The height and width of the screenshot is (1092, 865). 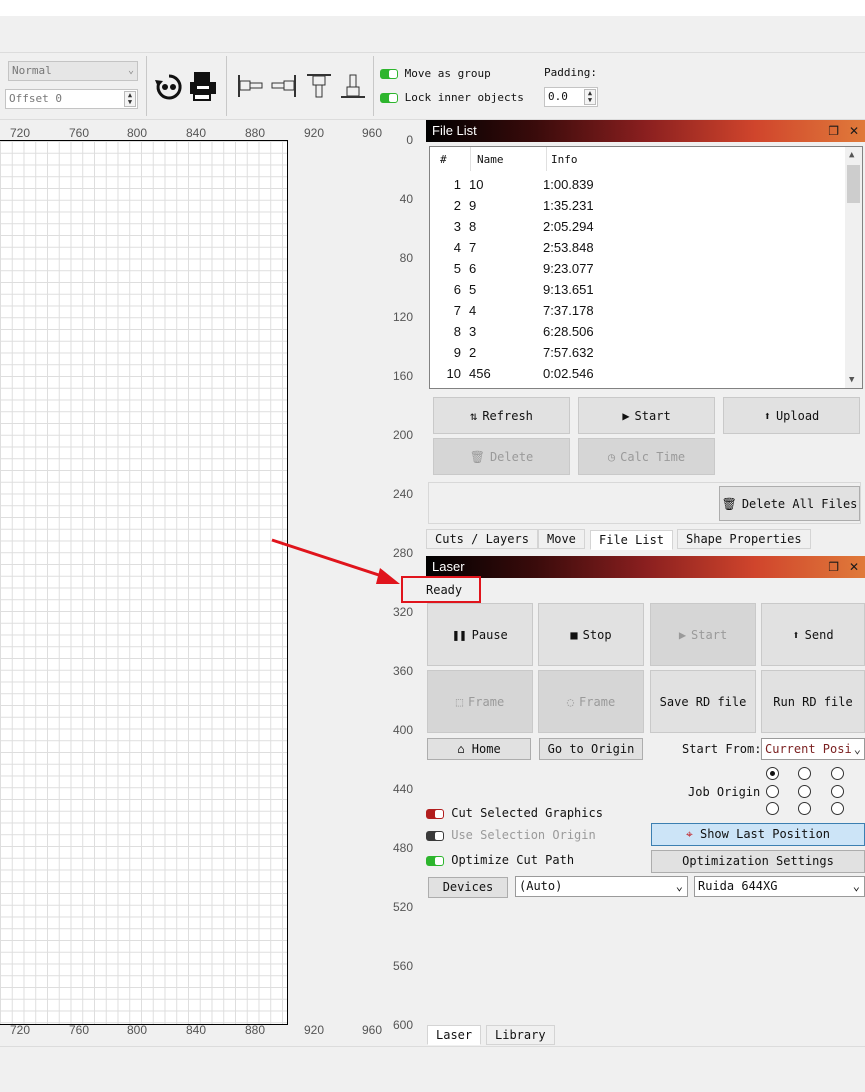 I want to click on offset-field: Offset 0 ▲ ▼, so click(x=71, y=99).